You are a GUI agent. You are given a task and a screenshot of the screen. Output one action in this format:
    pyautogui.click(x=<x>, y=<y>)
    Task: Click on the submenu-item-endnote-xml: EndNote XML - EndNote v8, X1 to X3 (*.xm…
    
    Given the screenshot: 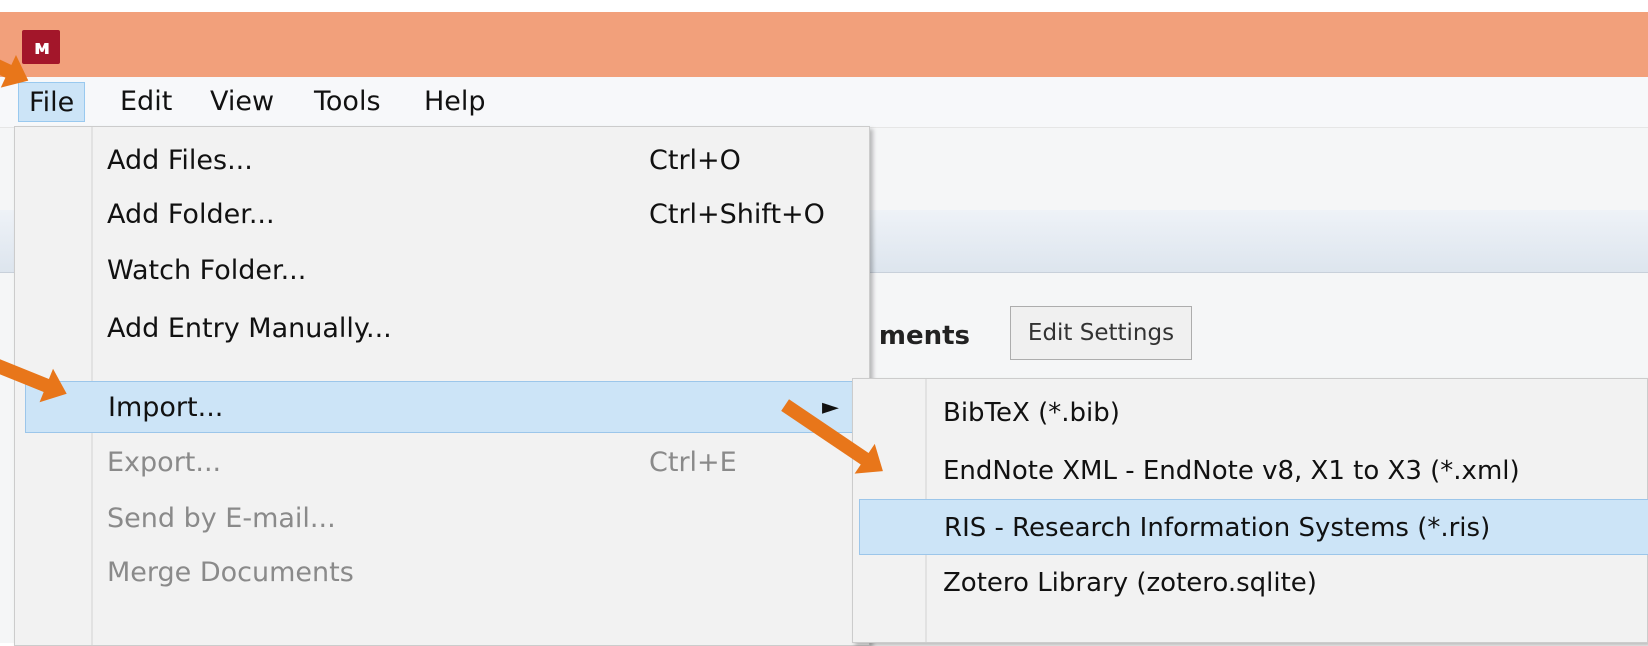 What is the action you would take?
    pyautogui.click(x=1250, y=471)
    